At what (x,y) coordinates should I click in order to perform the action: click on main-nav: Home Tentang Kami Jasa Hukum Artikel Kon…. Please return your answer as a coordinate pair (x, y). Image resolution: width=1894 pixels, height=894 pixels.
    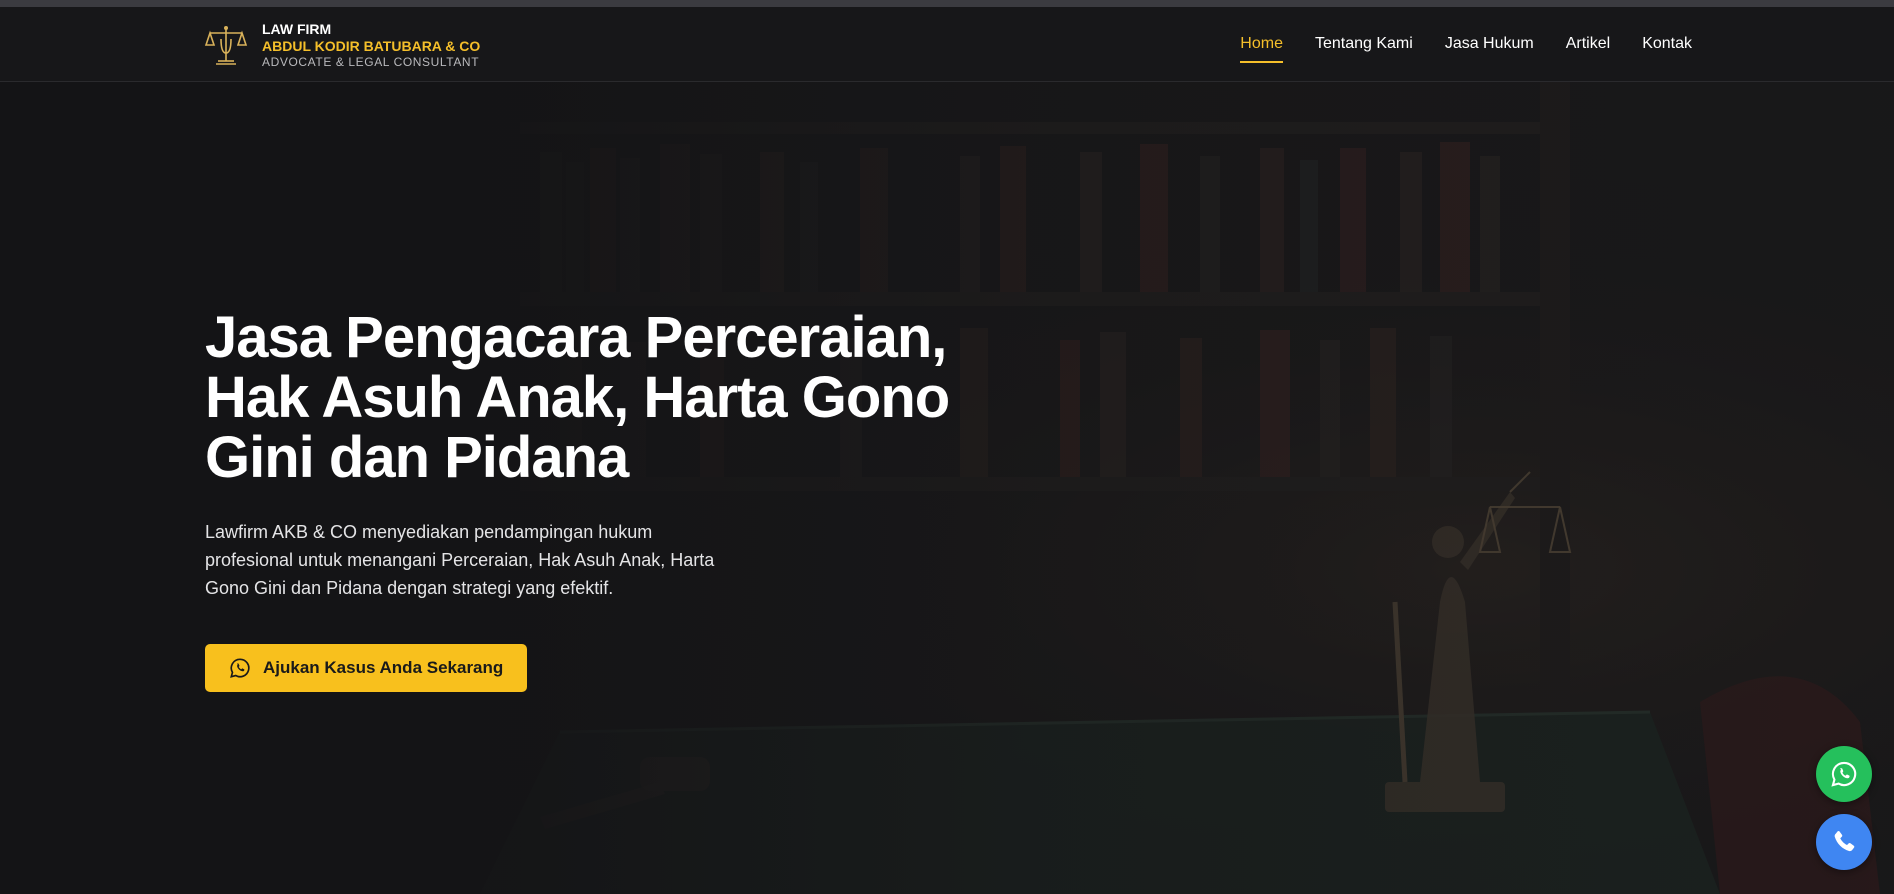
    Looking at the image, I should click on (1466, 44).